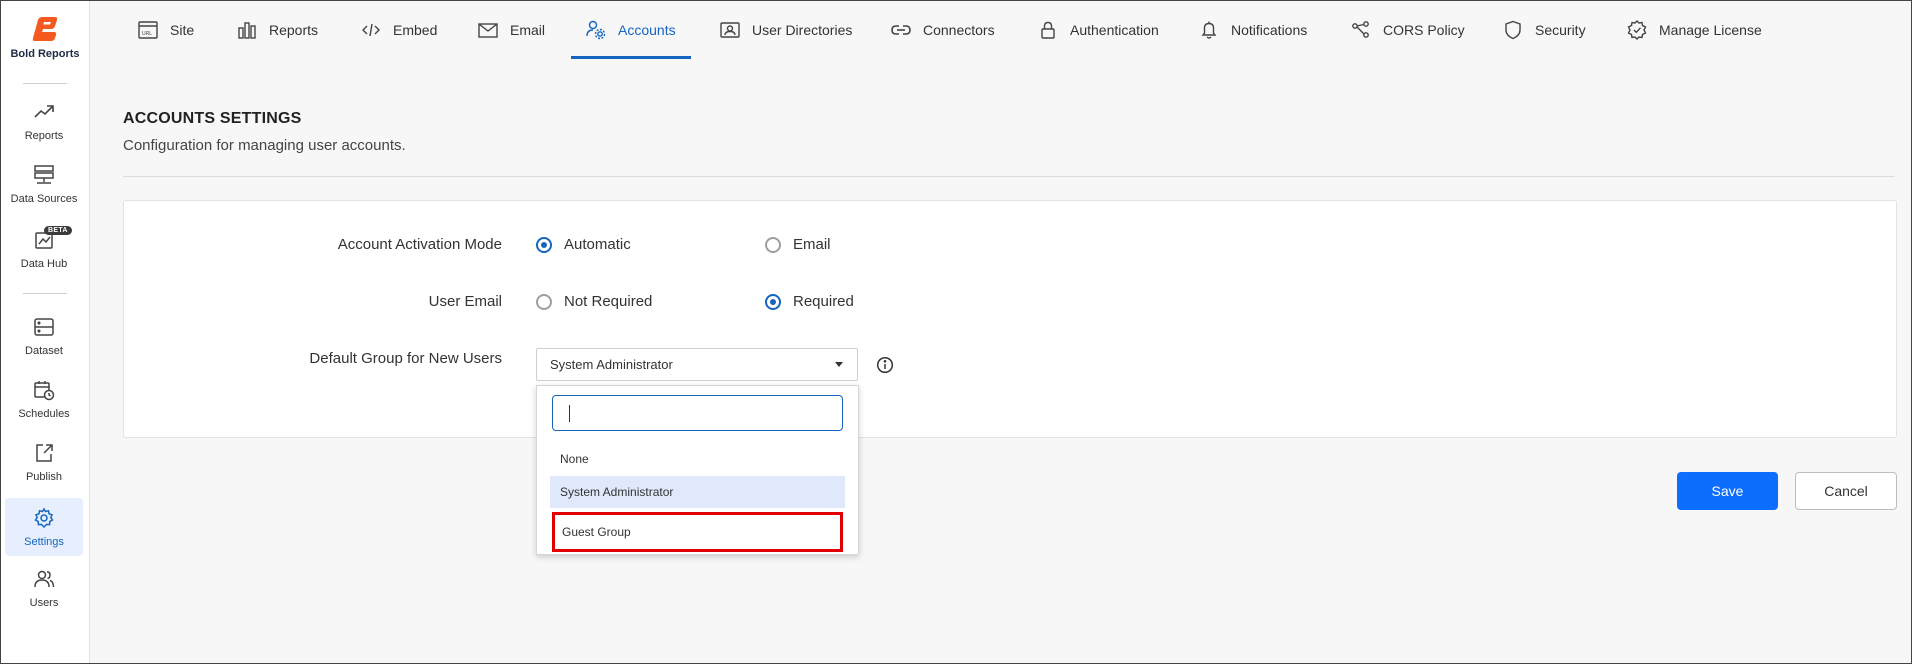  Describe the element at coordinates (697, 364) in the screenshot. I see `default-group-select: System Administrator` at that location.